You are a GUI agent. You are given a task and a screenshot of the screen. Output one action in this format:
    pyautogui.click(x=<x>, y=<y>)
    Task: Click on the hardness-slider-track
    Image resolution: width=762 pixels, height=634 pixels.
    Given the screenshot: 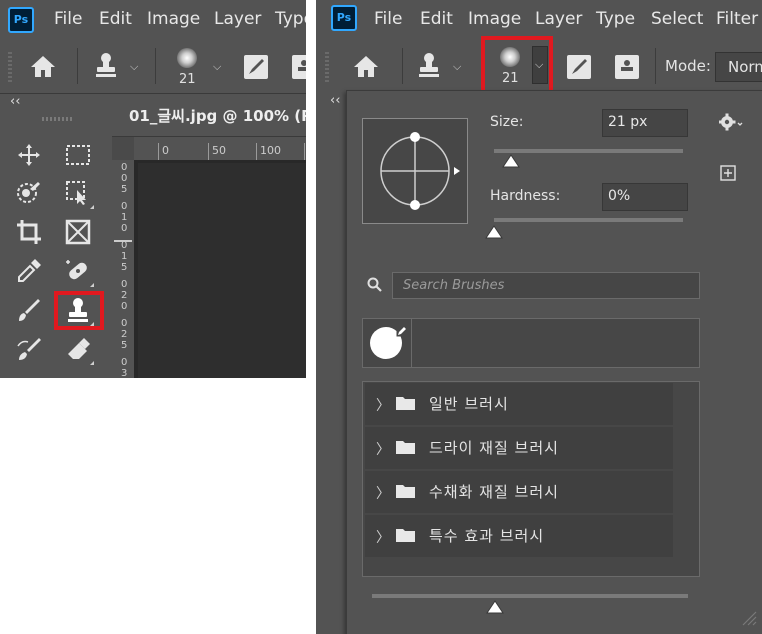 What is the action you would take?
    pyautogui.click(x=588, y=220)
    